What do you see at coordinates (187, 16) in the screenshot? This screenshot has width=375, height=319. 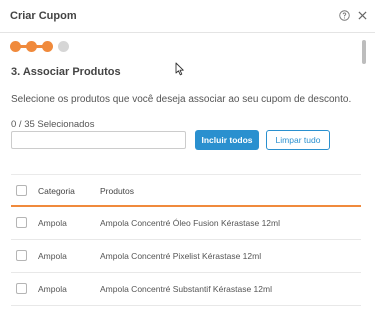 I see `modal-header: Criar Cupom` at bounding box center [187, 16].